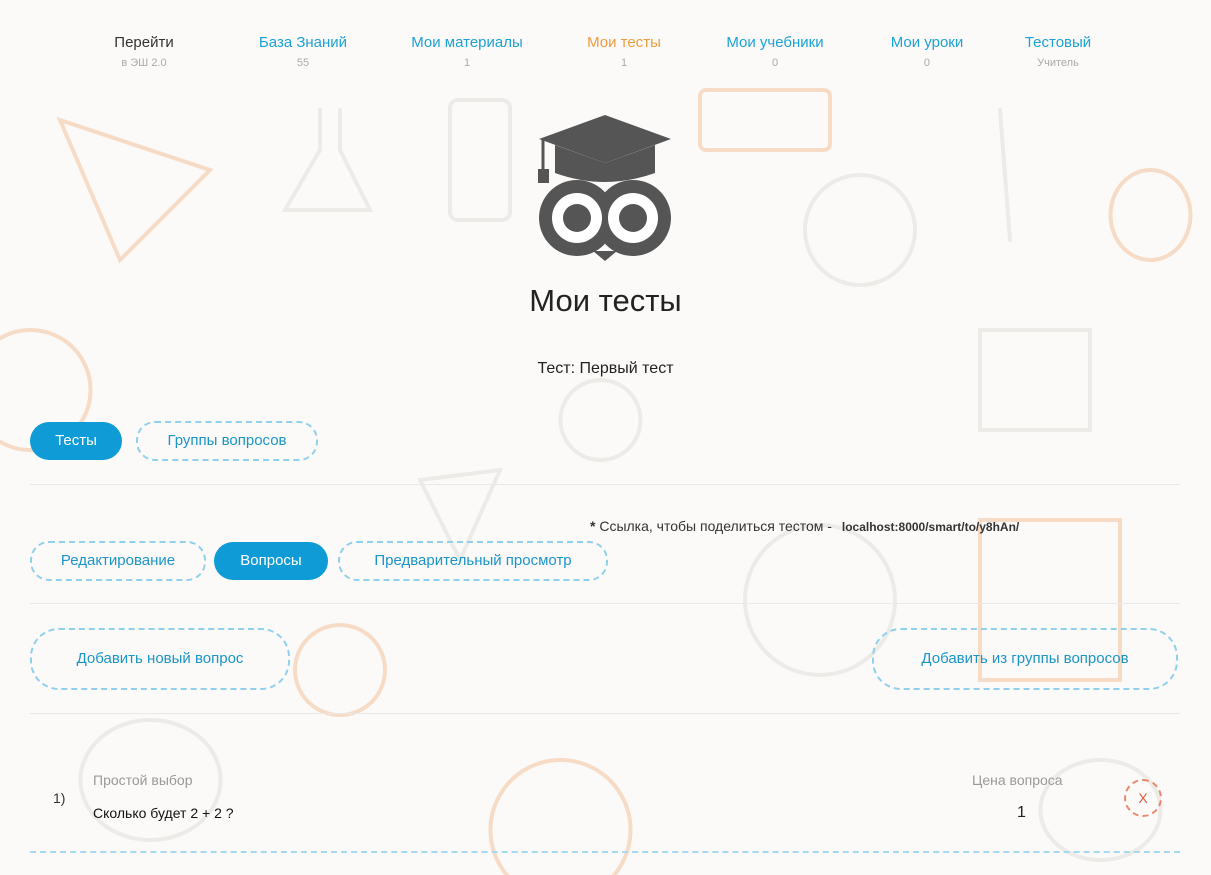 The height and width of the screenshot is (875, 1211). I want to click on add-new-question-button: Добавить новый вопрос, so click(160, 659).